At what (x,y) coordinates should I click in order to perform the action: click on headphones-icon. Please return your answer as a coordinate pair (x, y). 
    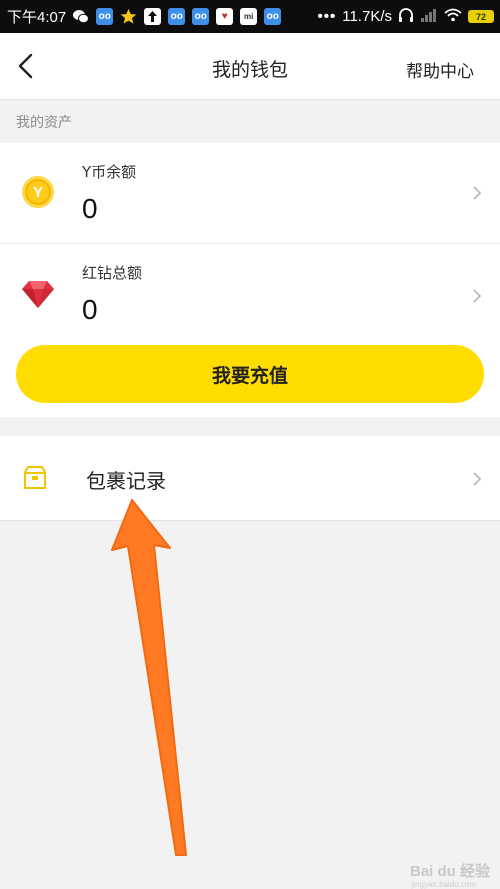
    Looking at the image, I should click on (406, 17).